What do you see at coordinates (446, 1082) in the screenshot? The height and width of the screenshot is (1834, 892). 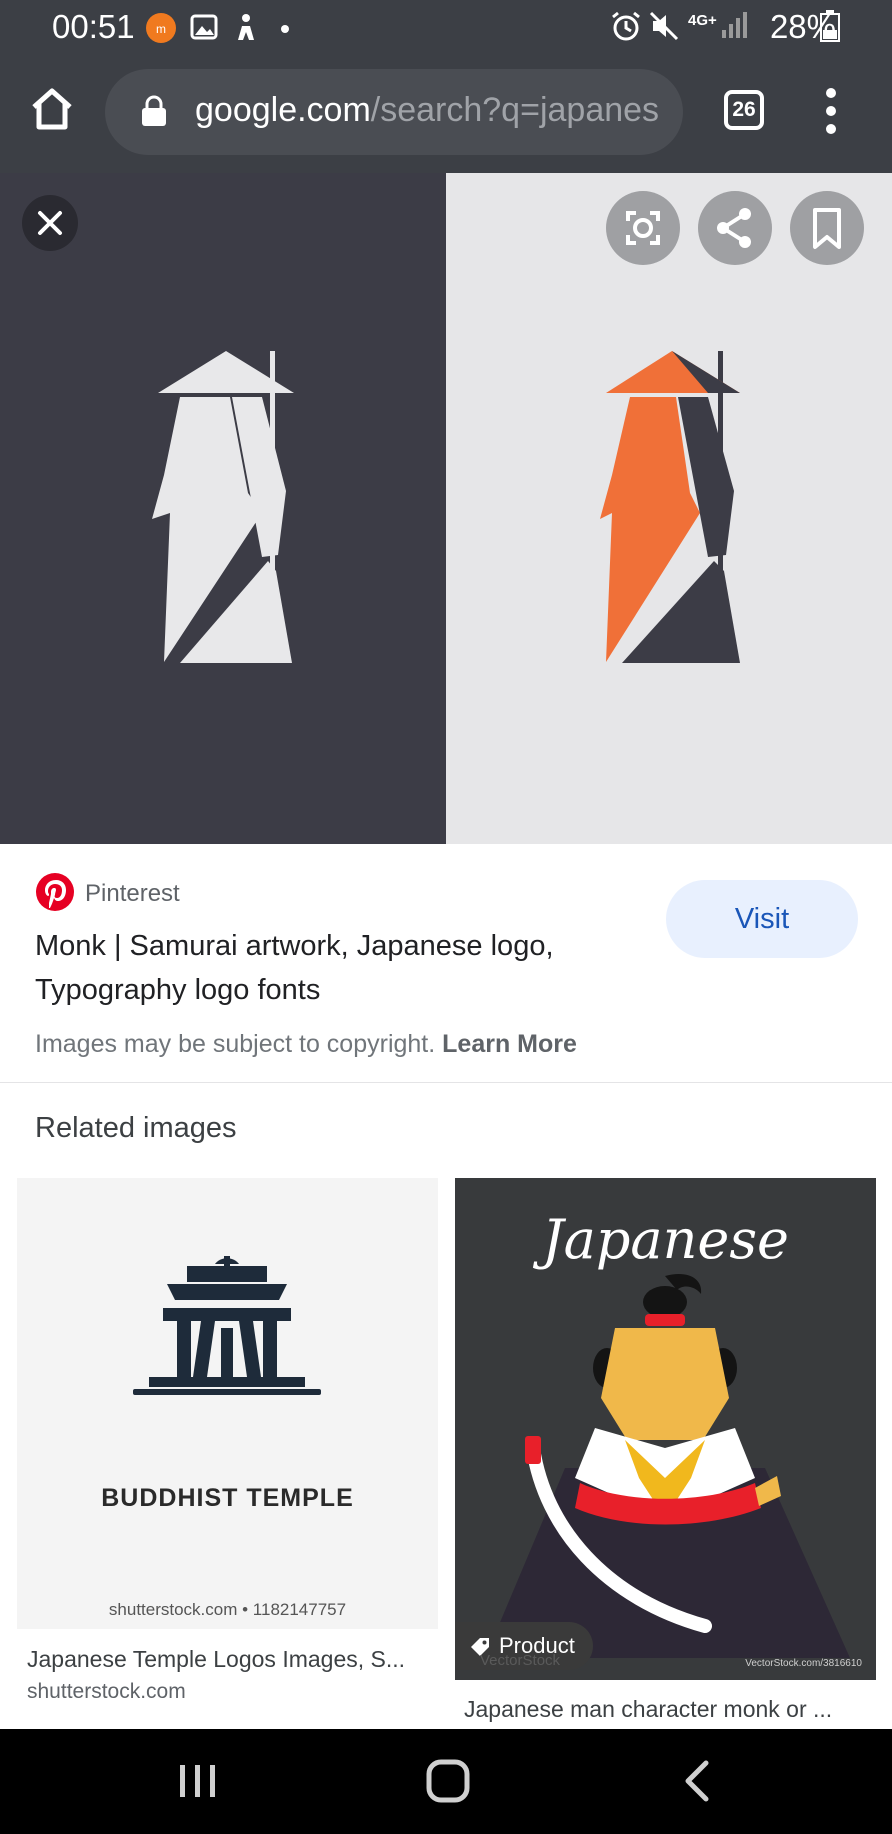 I see `divider` at bounding box center [446, 1082].